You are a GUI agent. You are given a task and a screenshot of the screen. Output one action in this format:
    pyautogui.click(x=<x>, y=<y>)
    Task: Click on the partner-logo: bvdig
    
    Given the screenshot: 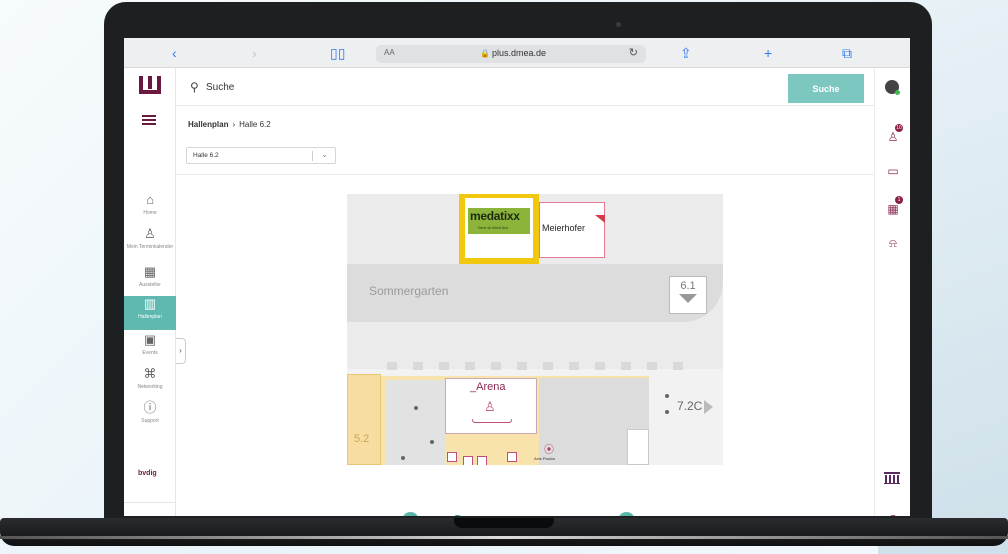 What is the action you would take?
    pyautogui.click(x=147, y=473)
    